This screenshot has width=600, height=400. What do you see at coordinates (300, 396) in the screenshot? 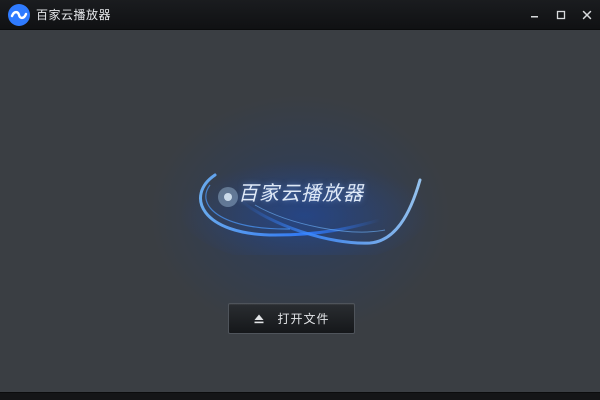
I see `bottom-control-bar` at bounding box center [300, 396].